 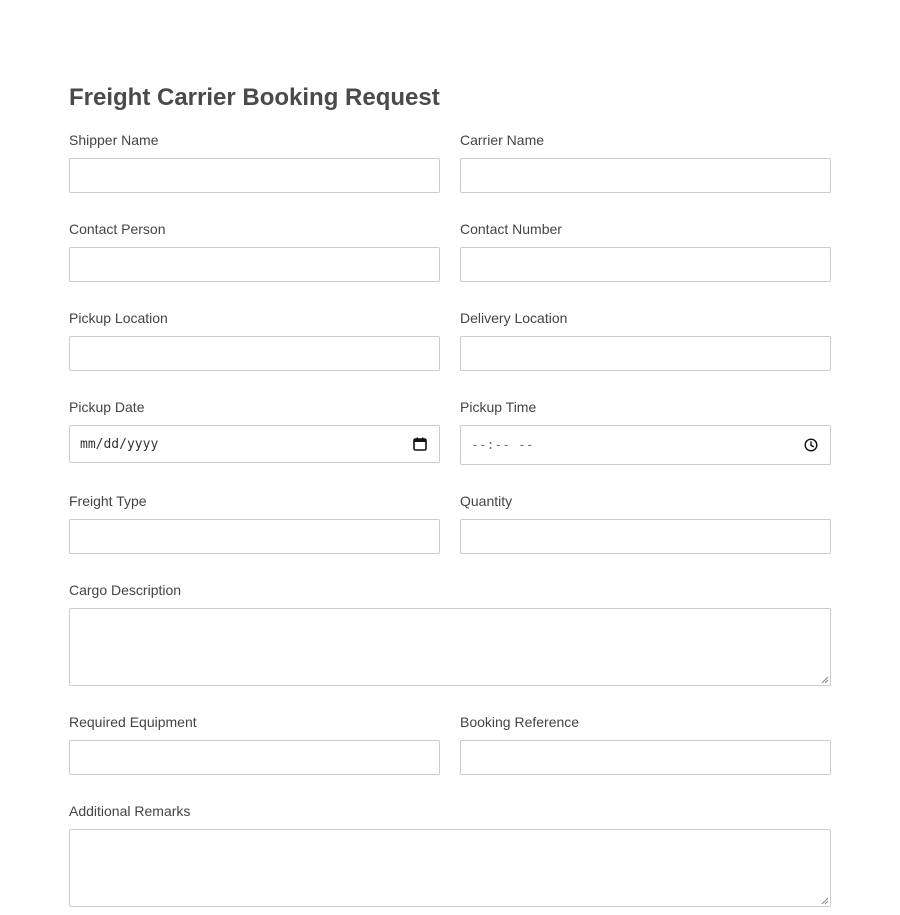 I want to click on required-equipment-label: Required Equipment, so click(x=133, y=722).